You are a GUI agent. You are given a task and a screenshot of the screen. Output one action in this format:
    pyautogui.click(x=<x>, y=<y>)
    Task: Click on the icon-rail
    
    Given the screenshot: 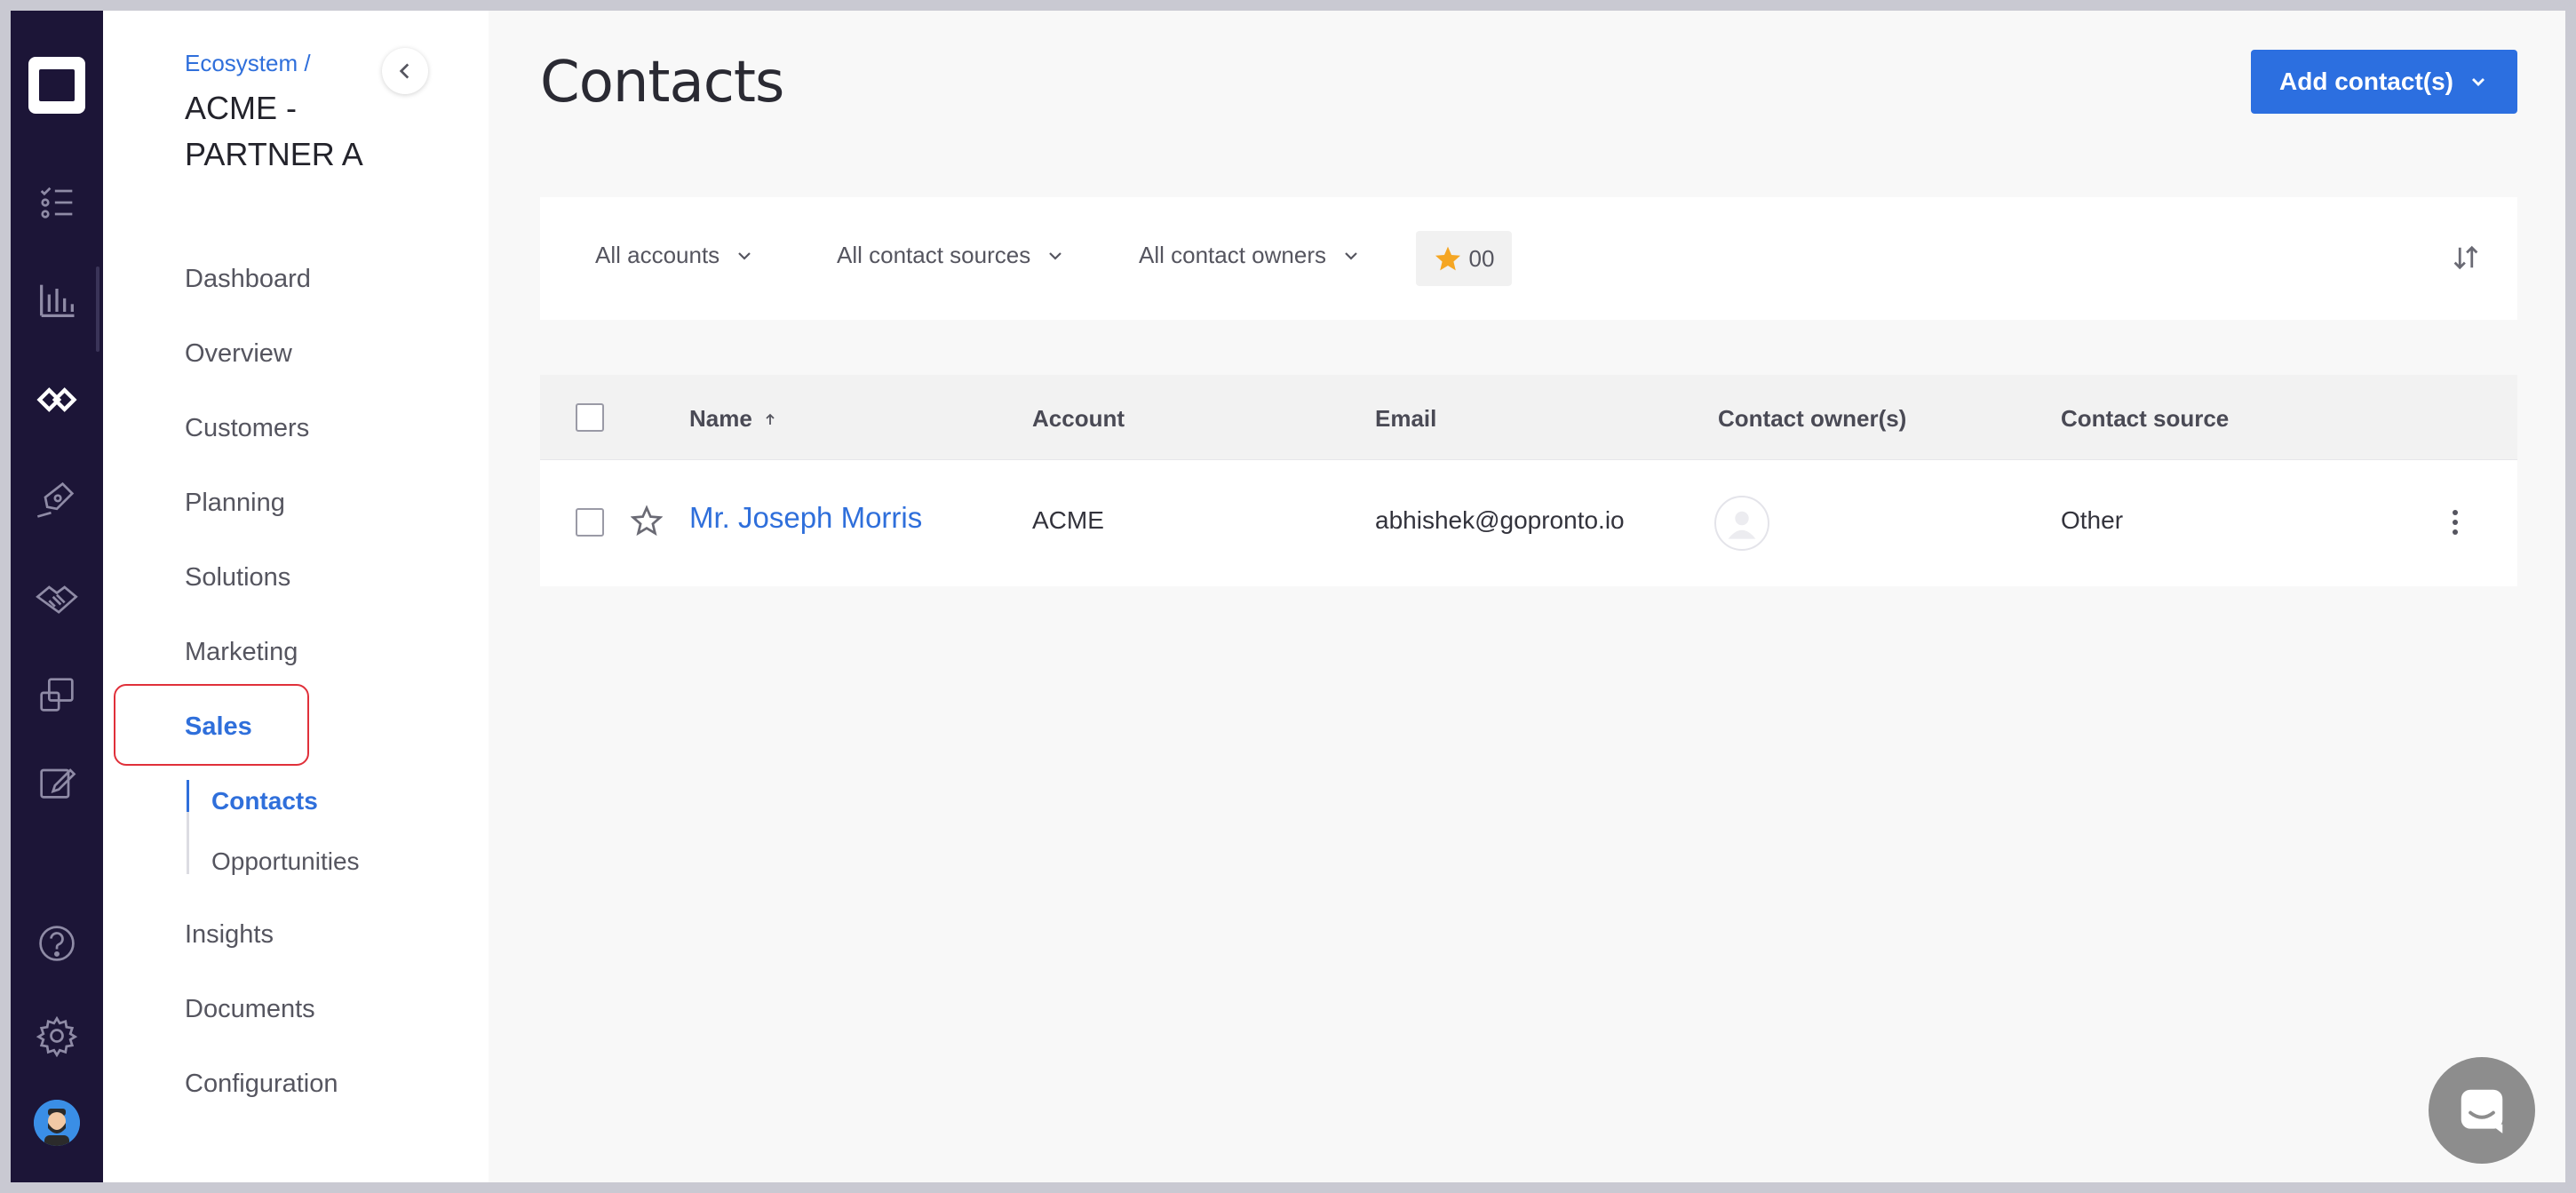 What is the action you would take?
    pyautogui.click(x=57, y=596)
    